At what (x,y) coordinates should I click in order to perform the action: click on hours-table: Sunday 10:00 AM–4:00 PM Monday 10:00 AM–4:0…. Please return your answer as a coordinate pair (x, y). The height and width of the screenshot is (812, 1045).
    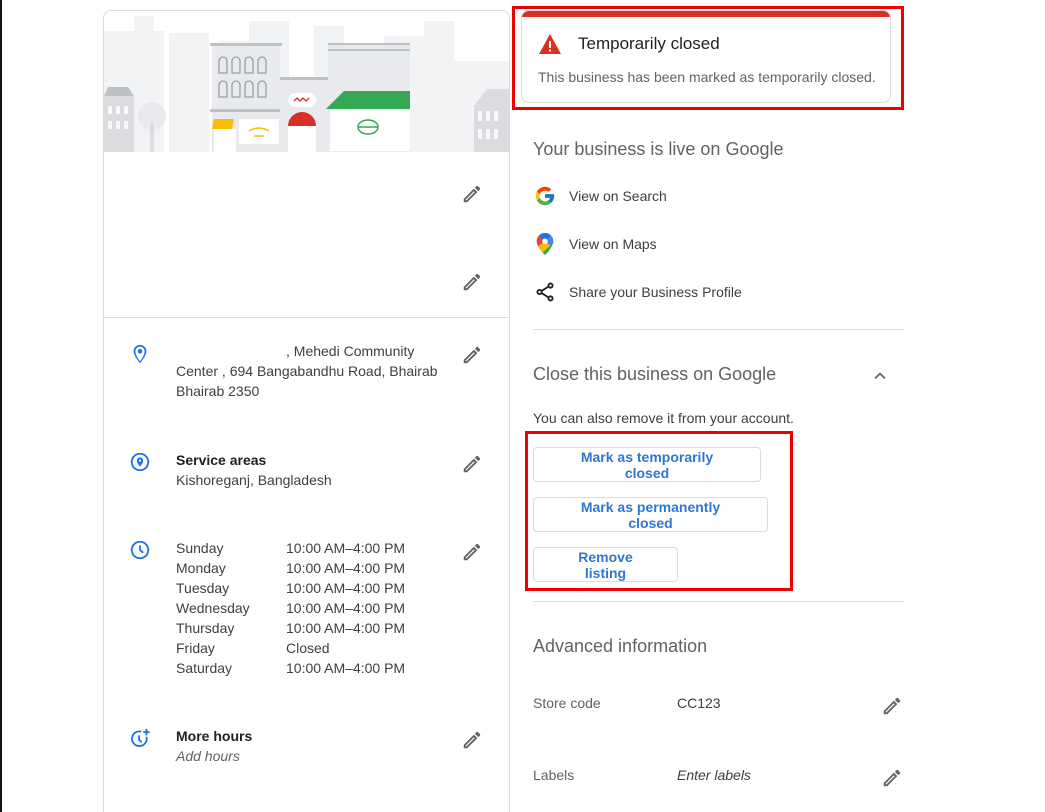
    Looking at the image, I should click on (290, 608).